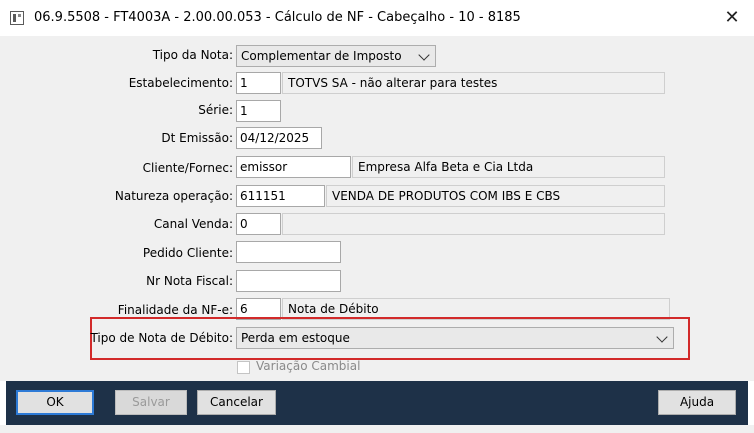 This screenshot has width=754, height=433. I want to click on pedido-cliente-label: Pedido Cliente:, so click(187, 253).